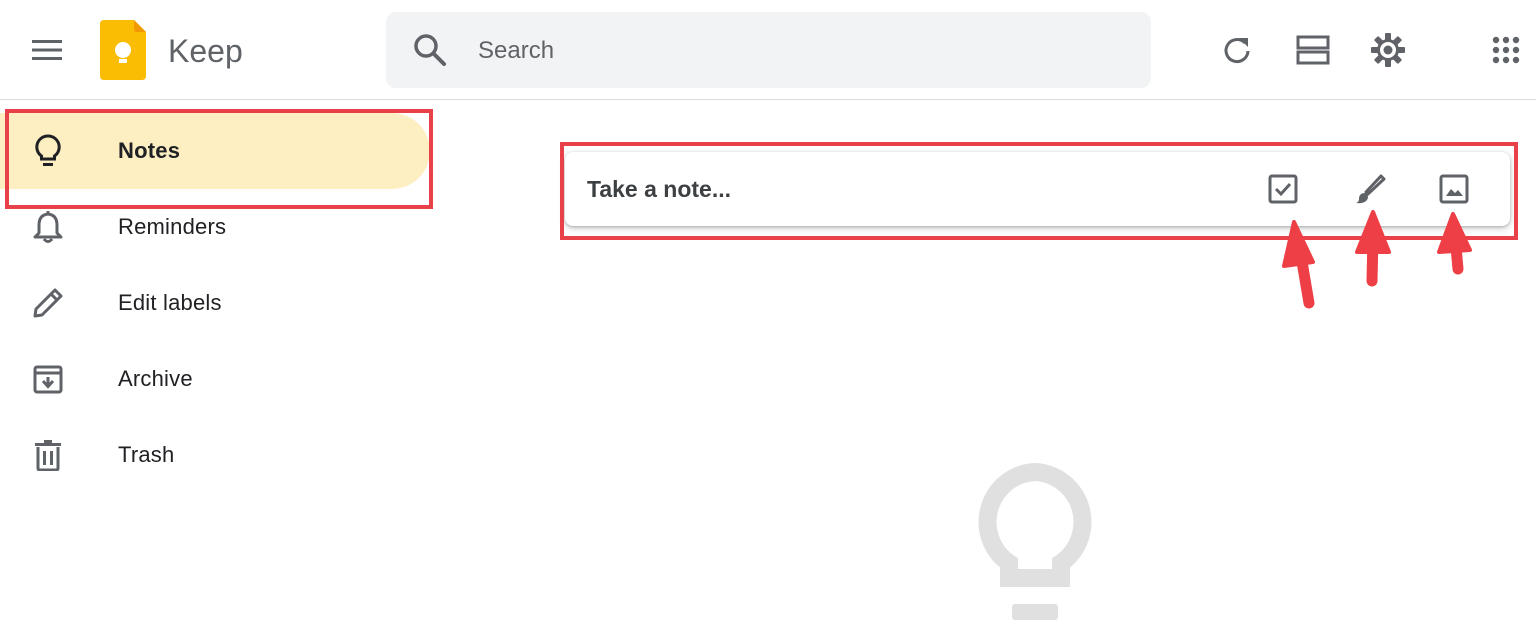 The height and width of the screenshot is (637, 1536). I want to click on app-title: Keep, so click(205, 51).